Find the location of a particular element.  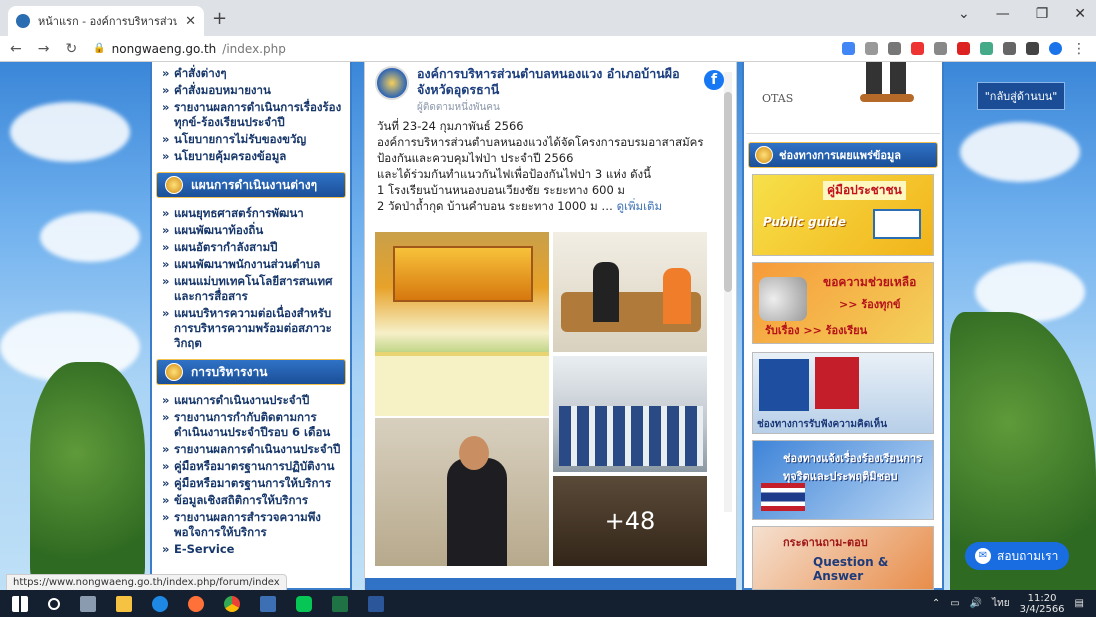

back-arrow-icon: ← is located at coordinates (16, 49).